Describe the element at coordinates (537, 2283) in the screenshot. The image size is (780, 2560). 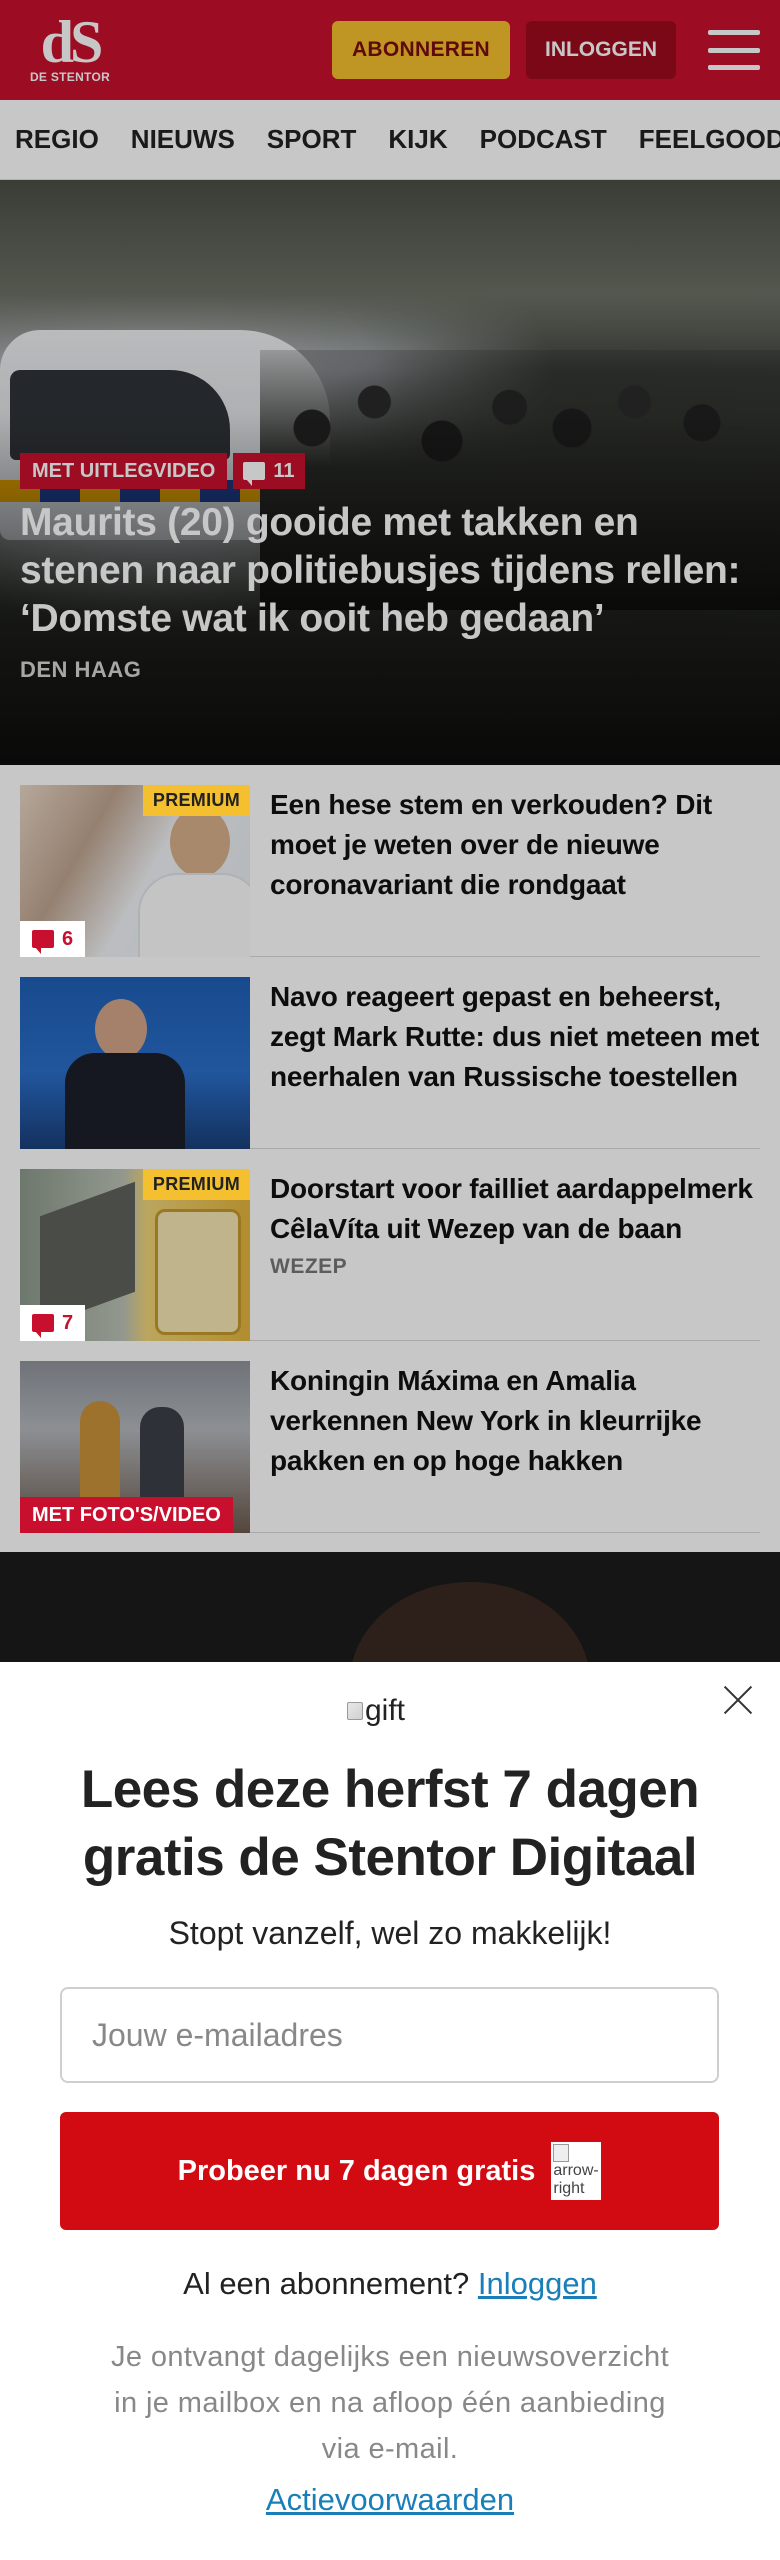
I see `login-link: Inloggen` at that location.